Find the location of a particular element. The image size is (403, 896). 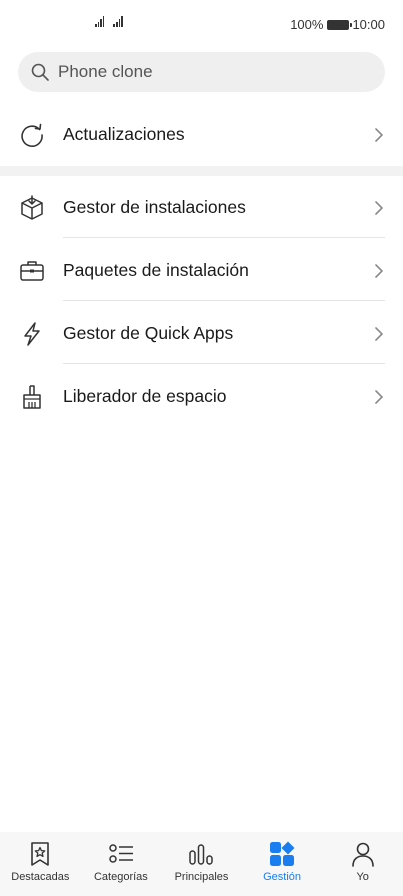

nav-item-categorias: Categorías is located at coordinates (121, 864).